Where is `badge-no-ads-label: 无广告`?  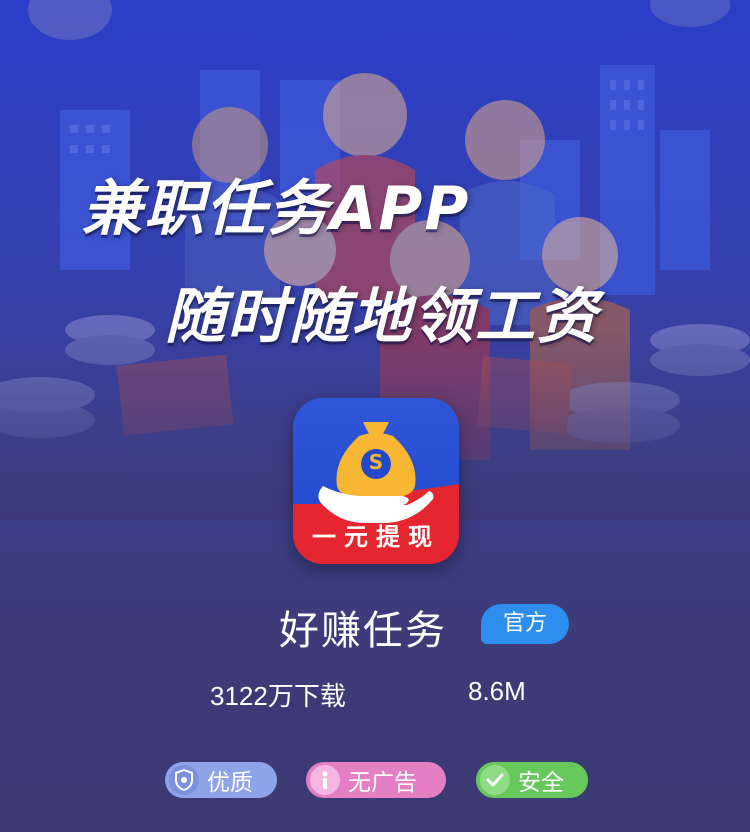
badge-no-ads-label: 无广告 is located at coordinates (382, 783).